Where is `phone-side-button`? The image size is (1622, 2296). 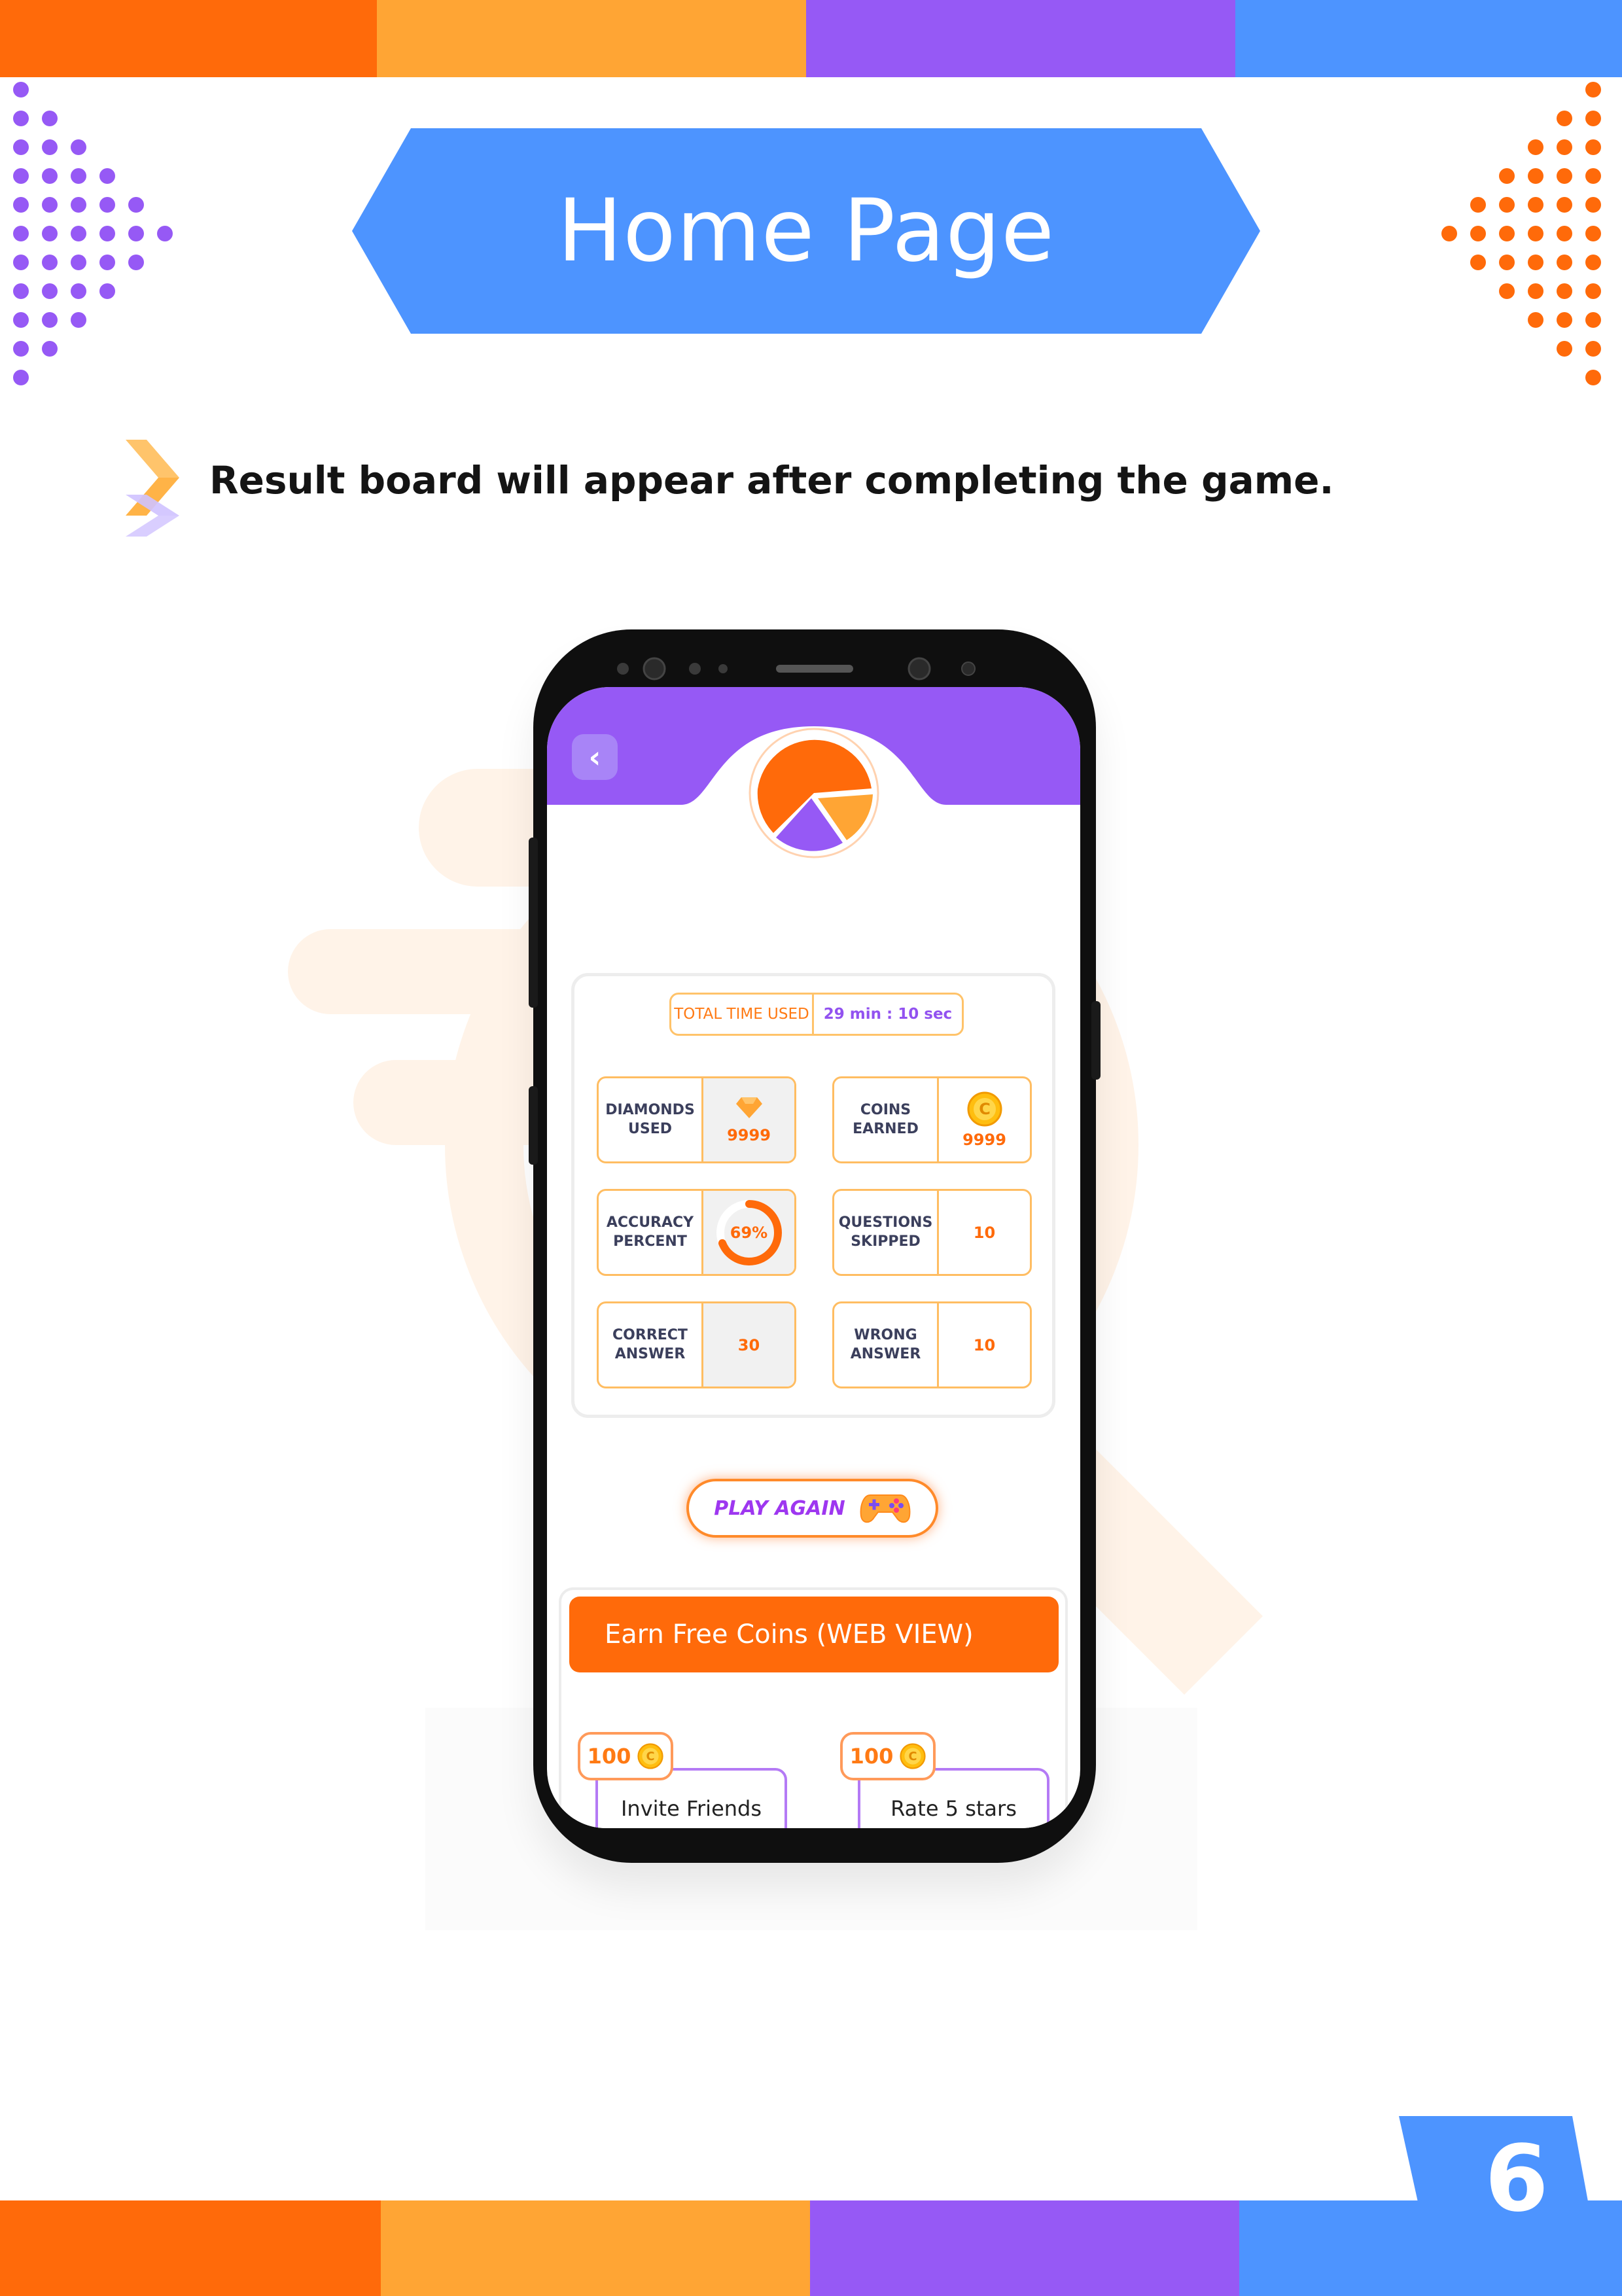
phone-side-button is located at coordinates (533, 1125).